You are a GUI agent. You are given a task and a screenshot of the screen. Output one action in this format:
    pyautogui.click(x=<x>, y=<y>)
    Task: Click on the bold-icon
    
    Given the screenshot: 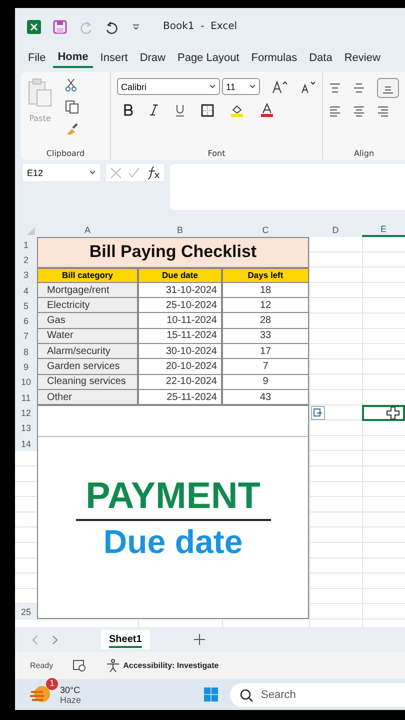 What is the action you would take?
    pyautogui.click(x=128, y=110)
    